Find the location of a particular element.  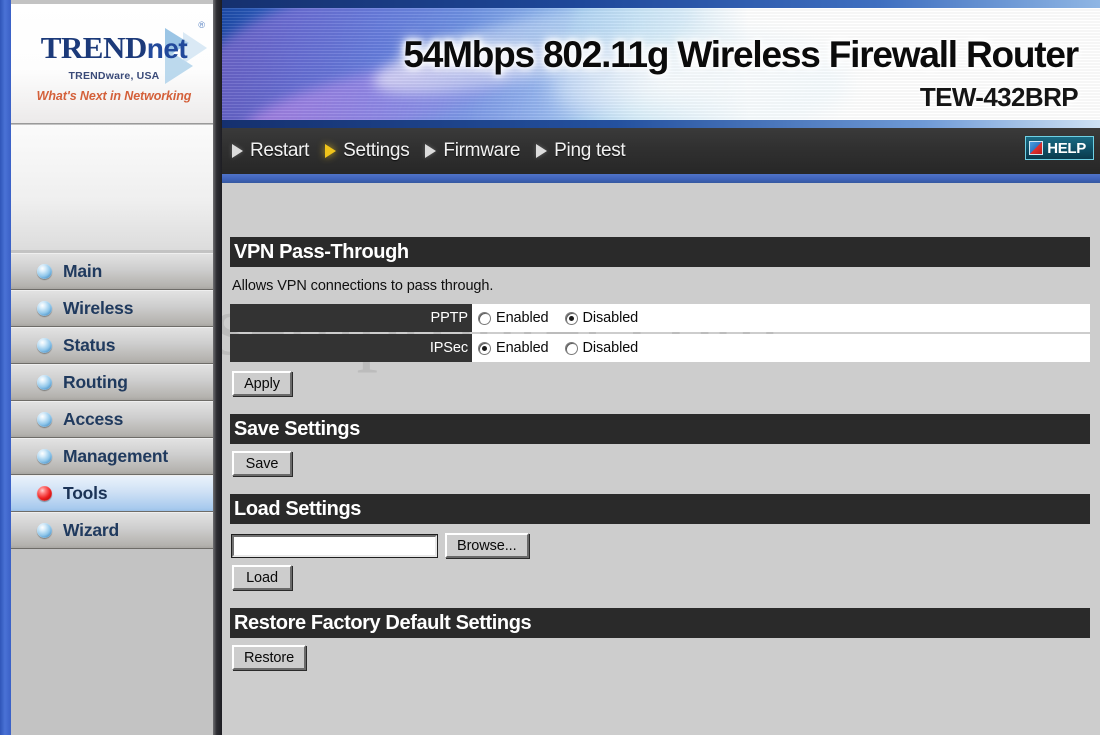

help-button: HELP is located at coordinates (1059, 148).